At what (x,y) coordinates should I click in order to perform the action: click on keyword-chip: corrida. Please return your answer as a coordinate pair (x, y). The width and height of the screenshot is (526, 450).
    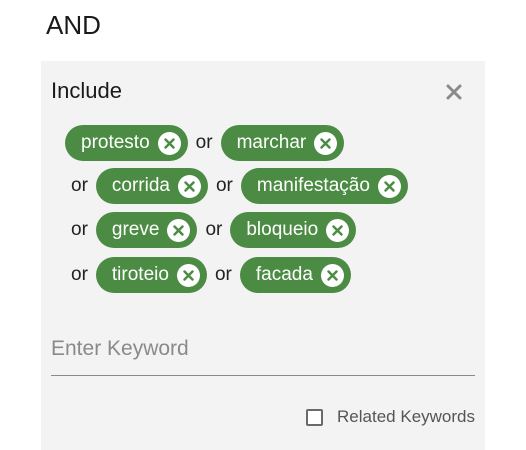
    Looking at the image, I should click on (151, 186).